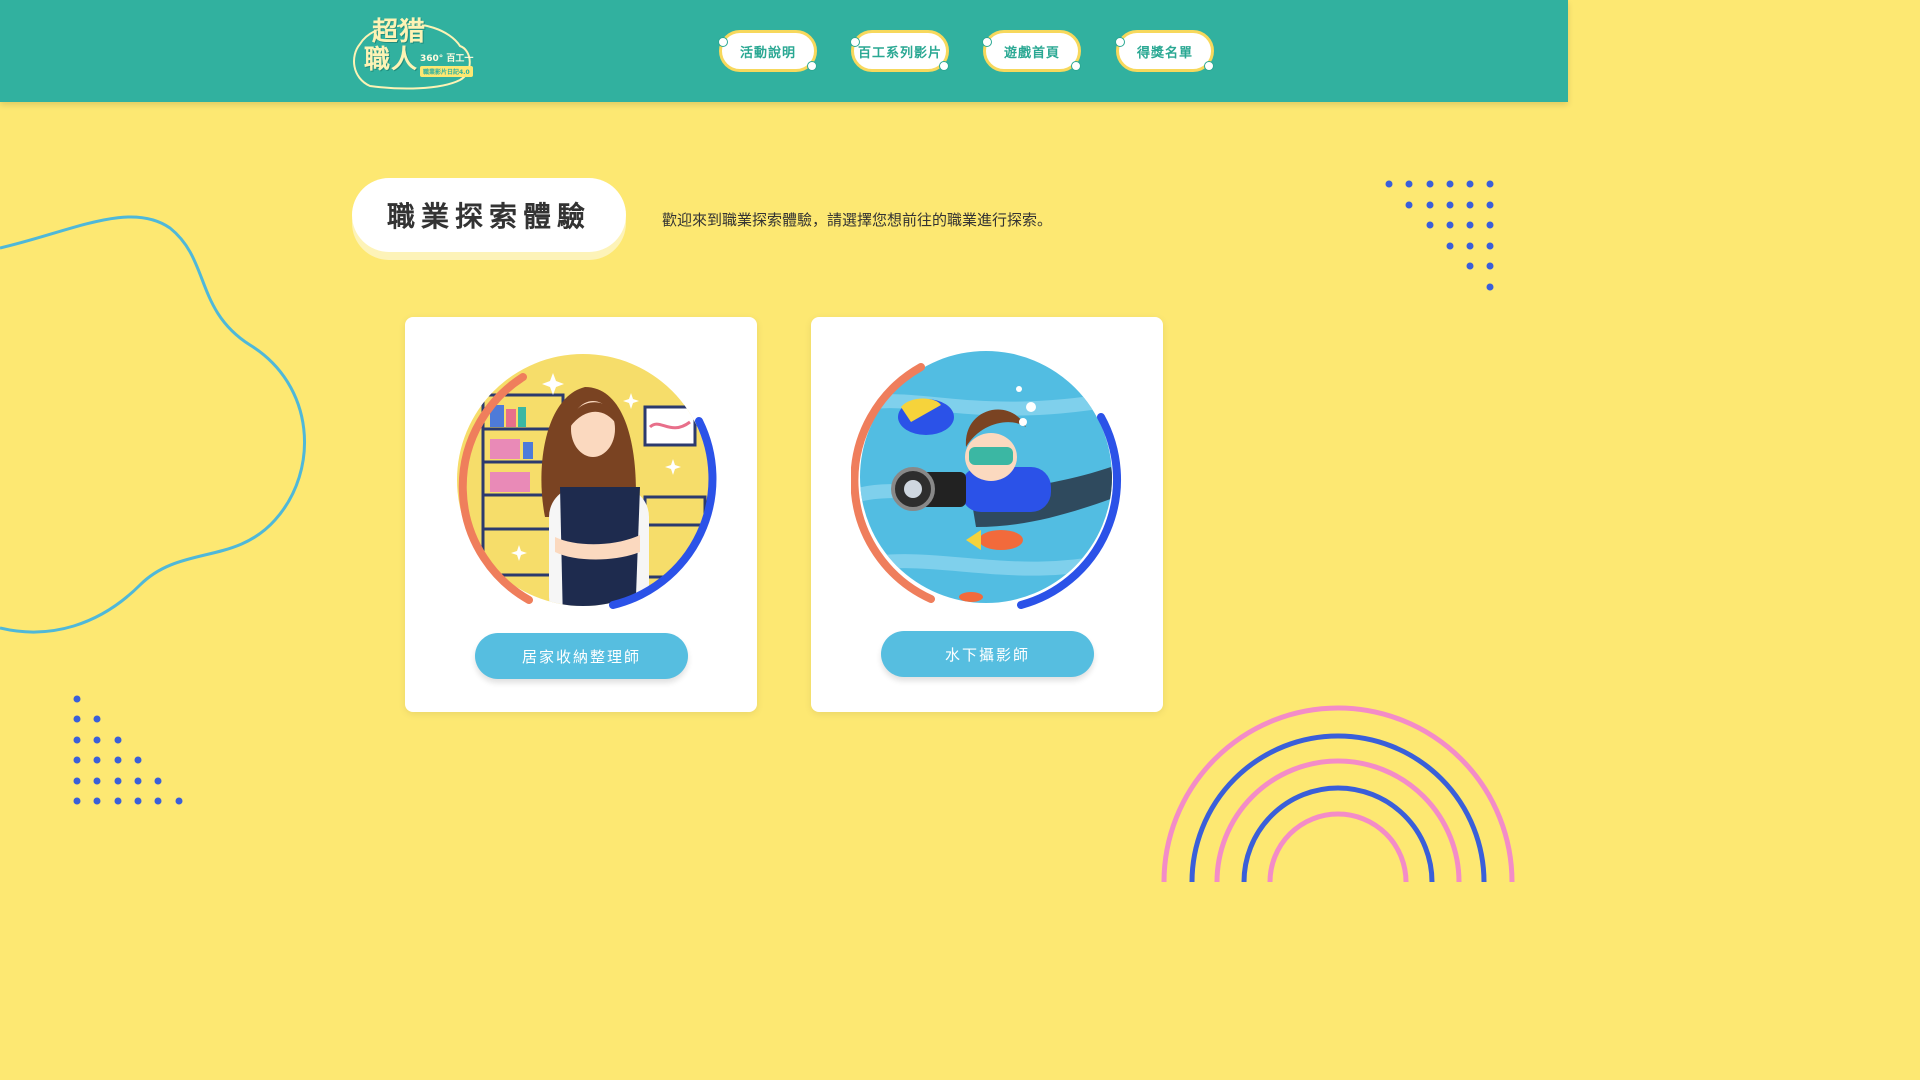  Describe the element at coordinates (399, 32) in the screenshot. I see `logo-title-line1: 超猎` at that location.